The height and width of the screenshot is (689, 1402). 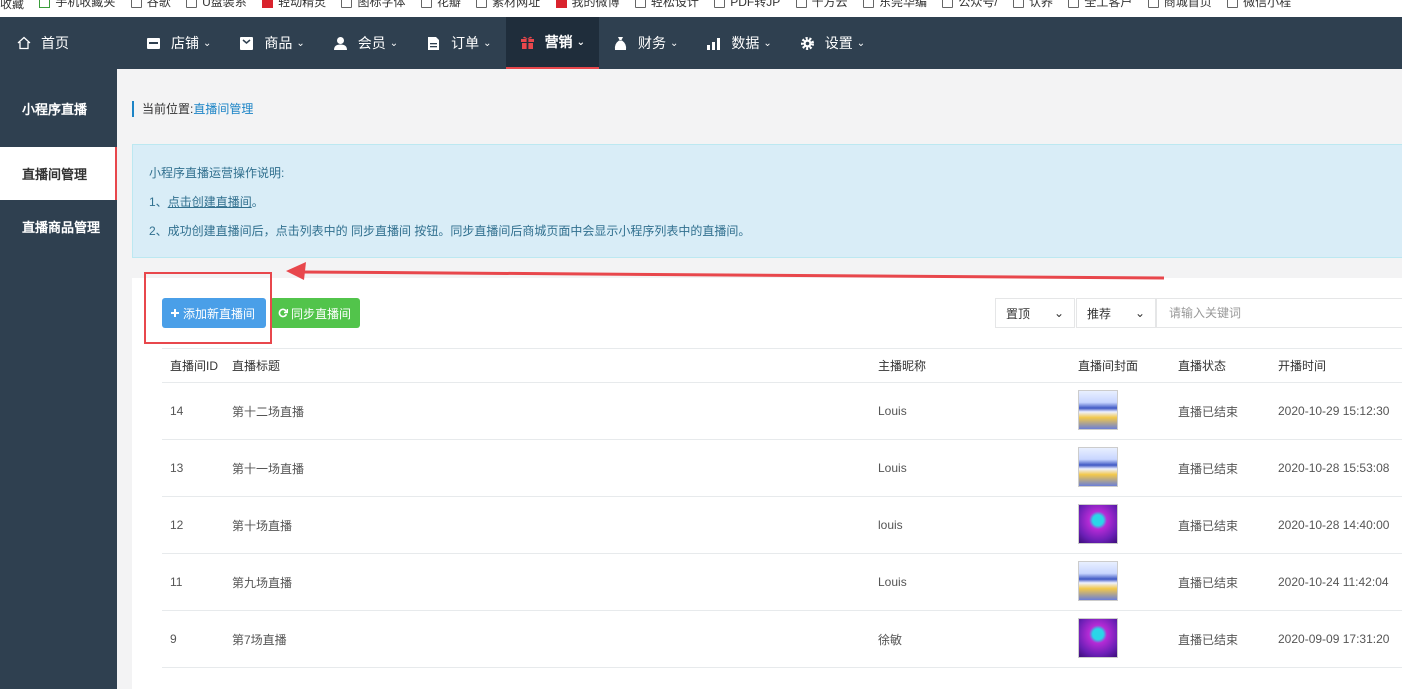 I want to click on col-header-id: 直播间ID, so click(x=194, y=366).